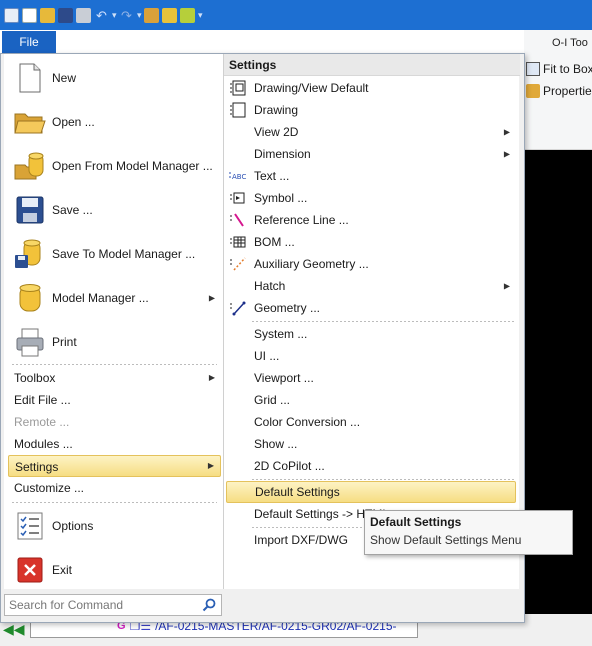 The width and height of the screenshot is (592, 646). I want to click on search-input, so click(102, 605).